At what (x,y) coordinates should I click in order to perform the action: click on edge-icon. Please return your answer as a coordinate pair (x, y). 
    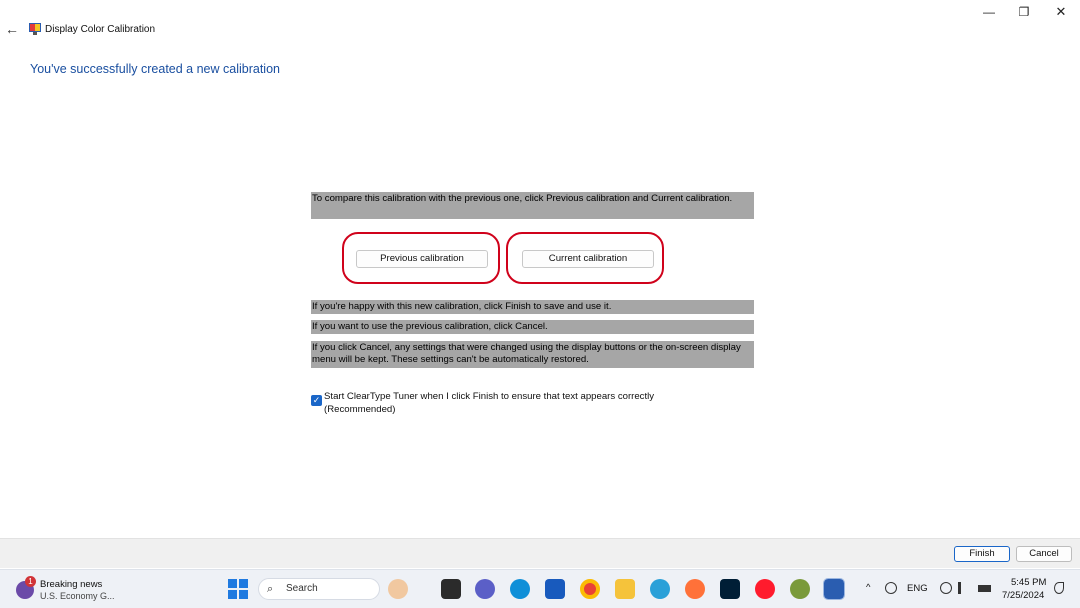
    Looking at the image, I should click on (520, 589).